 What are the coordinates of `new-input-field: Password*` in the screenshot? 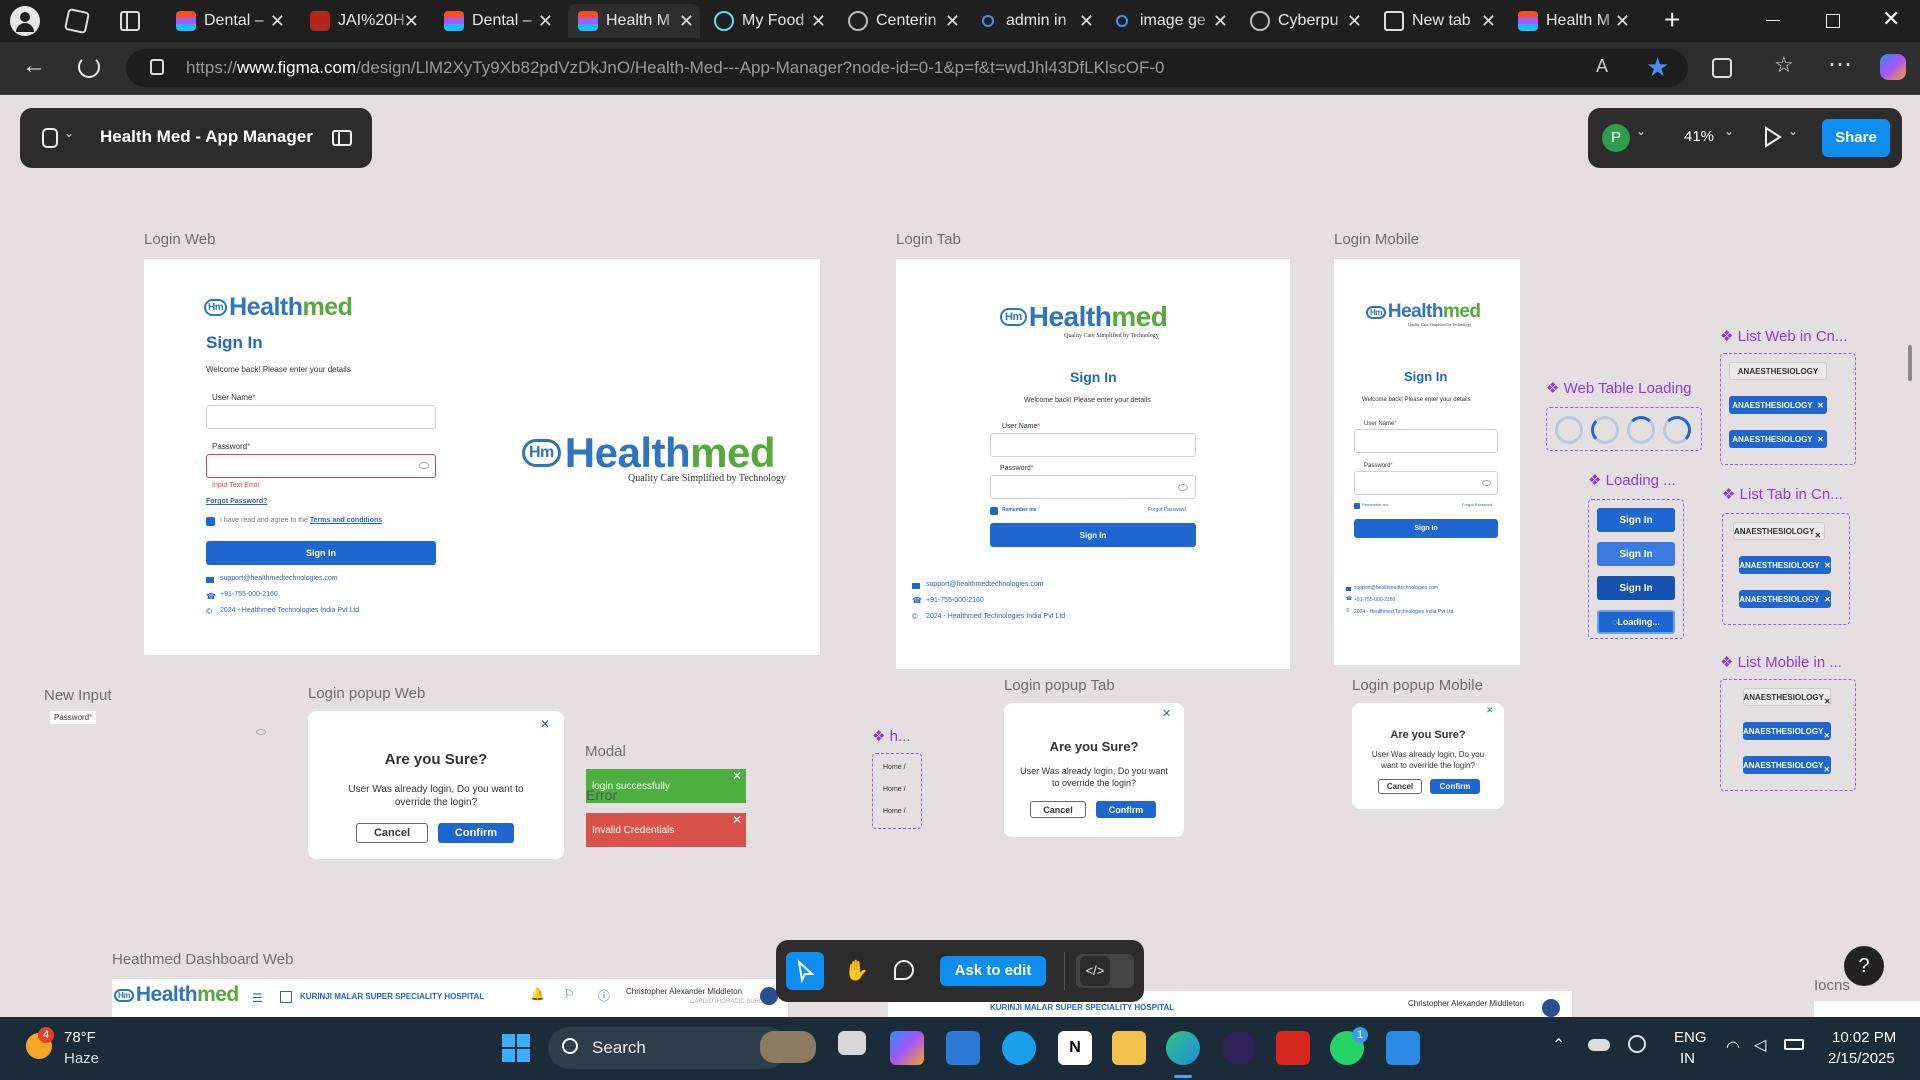 It's located at (73, 717).